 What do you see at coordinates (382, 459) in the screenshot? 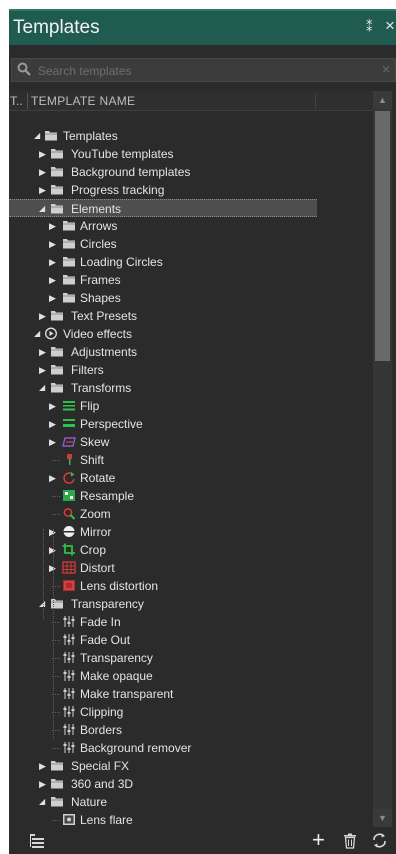
I see `vertical-scrollbar: ▲ ▼` at bounding box center [382, 459].